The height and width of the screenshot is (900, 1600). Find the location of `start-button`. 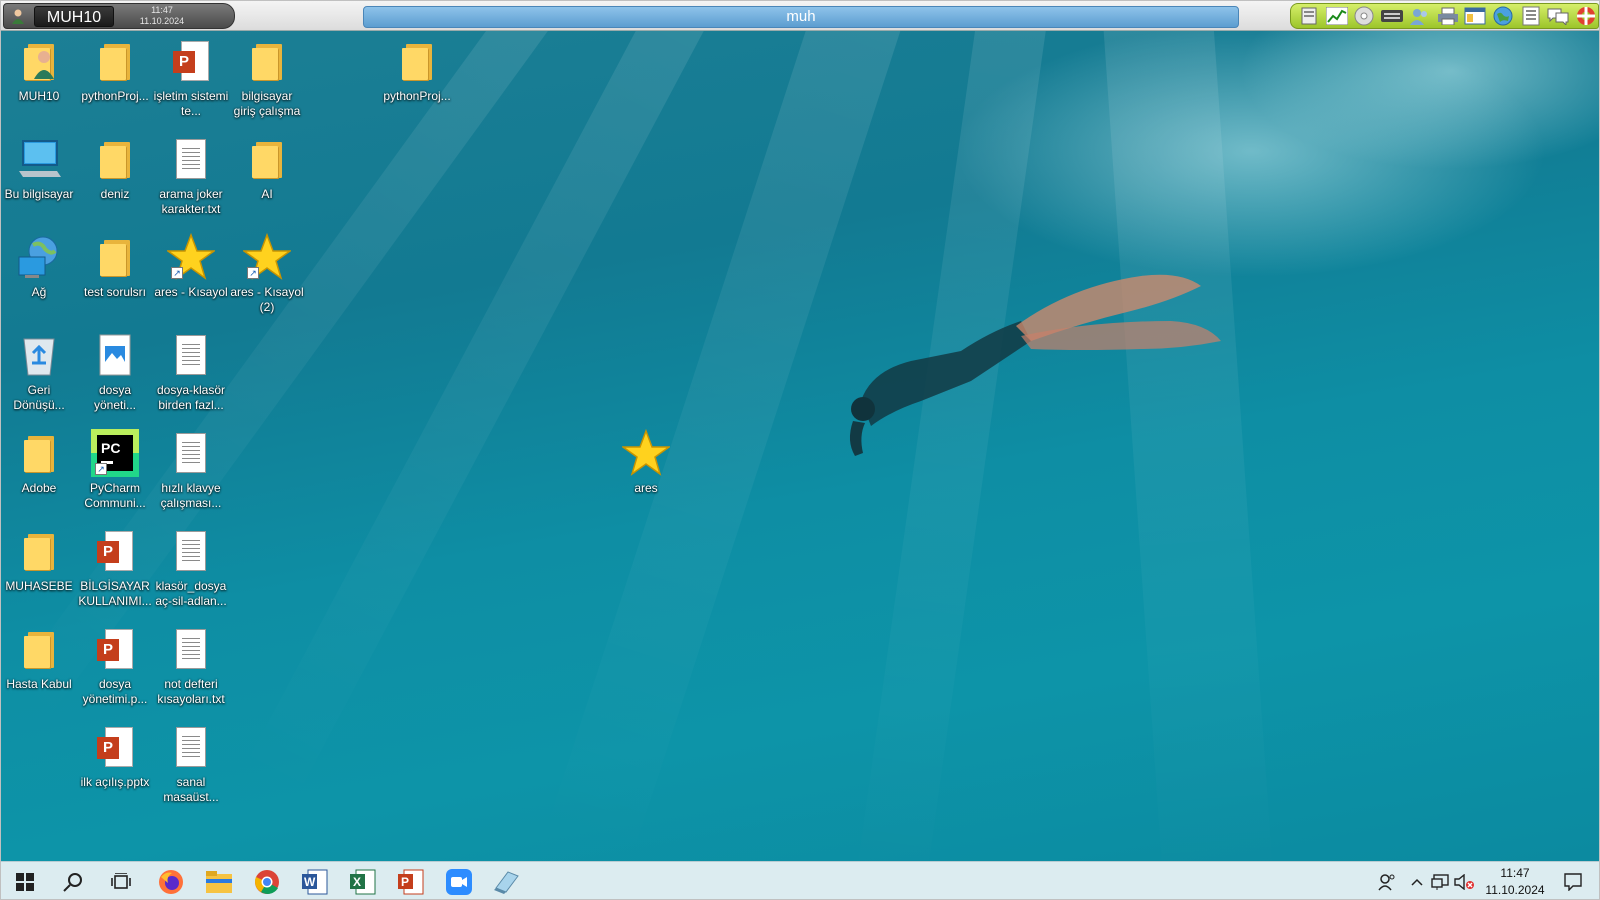

start-button is located at coordinates (25, 880).